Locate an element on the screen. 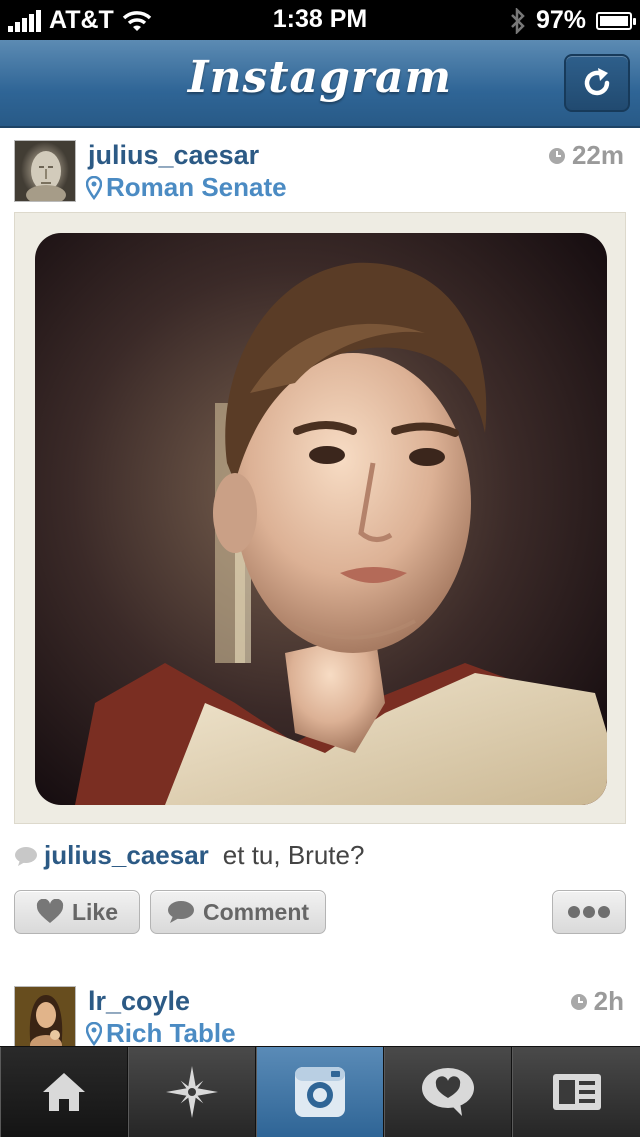  home-icon is located at coordinates (64, 1092).